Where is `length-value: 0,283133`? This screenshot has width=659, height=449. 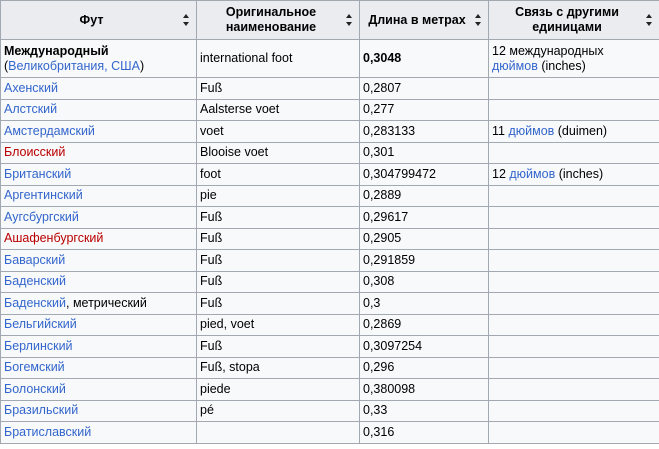
length-value: 0,283133 is located at coordinates (389, 130).